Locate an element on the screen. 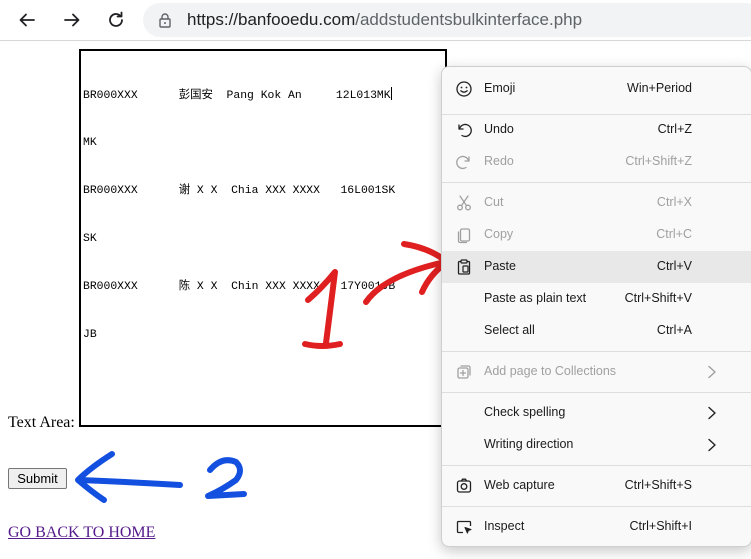 This screenshot has height=559, width=751. forward-arrow-icon is located at coordinates (72, 20).